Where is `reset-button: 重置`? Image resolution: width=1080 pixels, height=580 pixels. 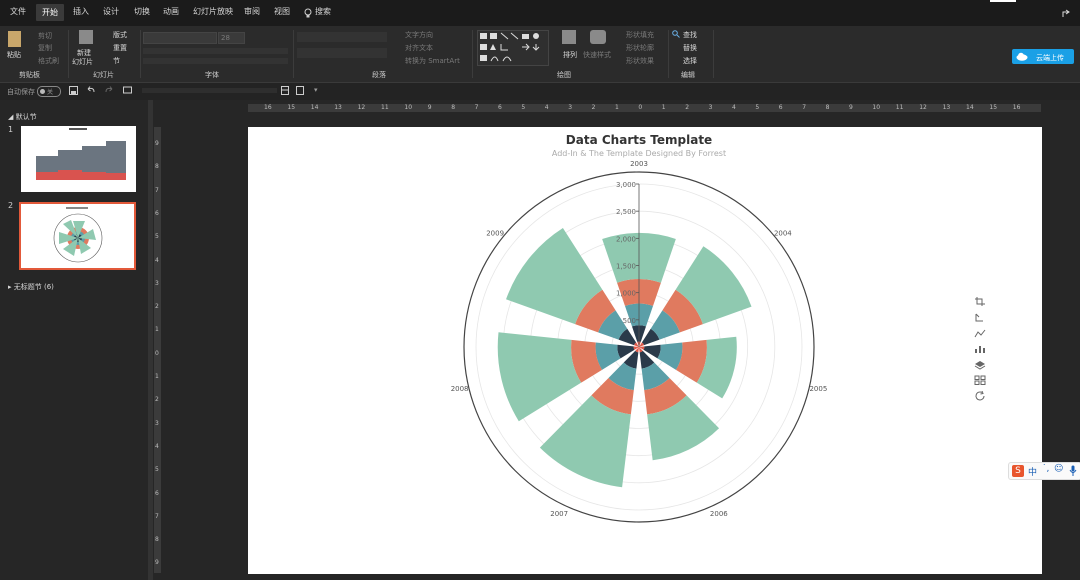 reset-button: 重置 is located at coordinates (120, 48).